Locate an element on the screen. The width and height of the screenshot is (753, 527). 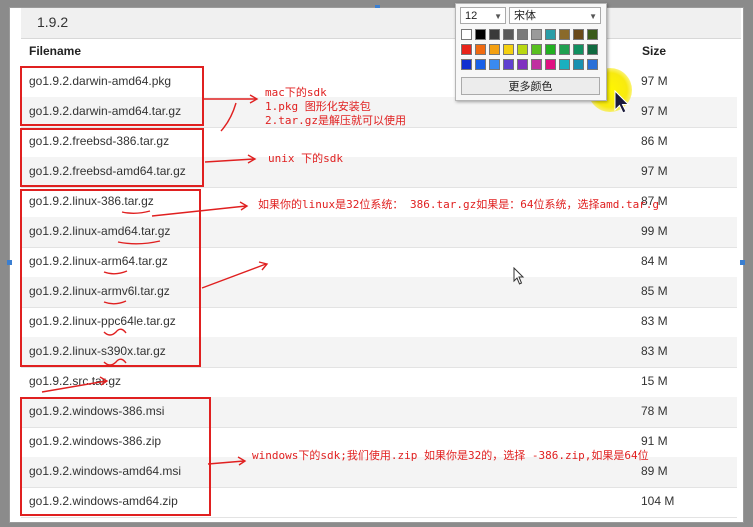
unix-note: unix 下的sdk is located at coordinates (305, 158).